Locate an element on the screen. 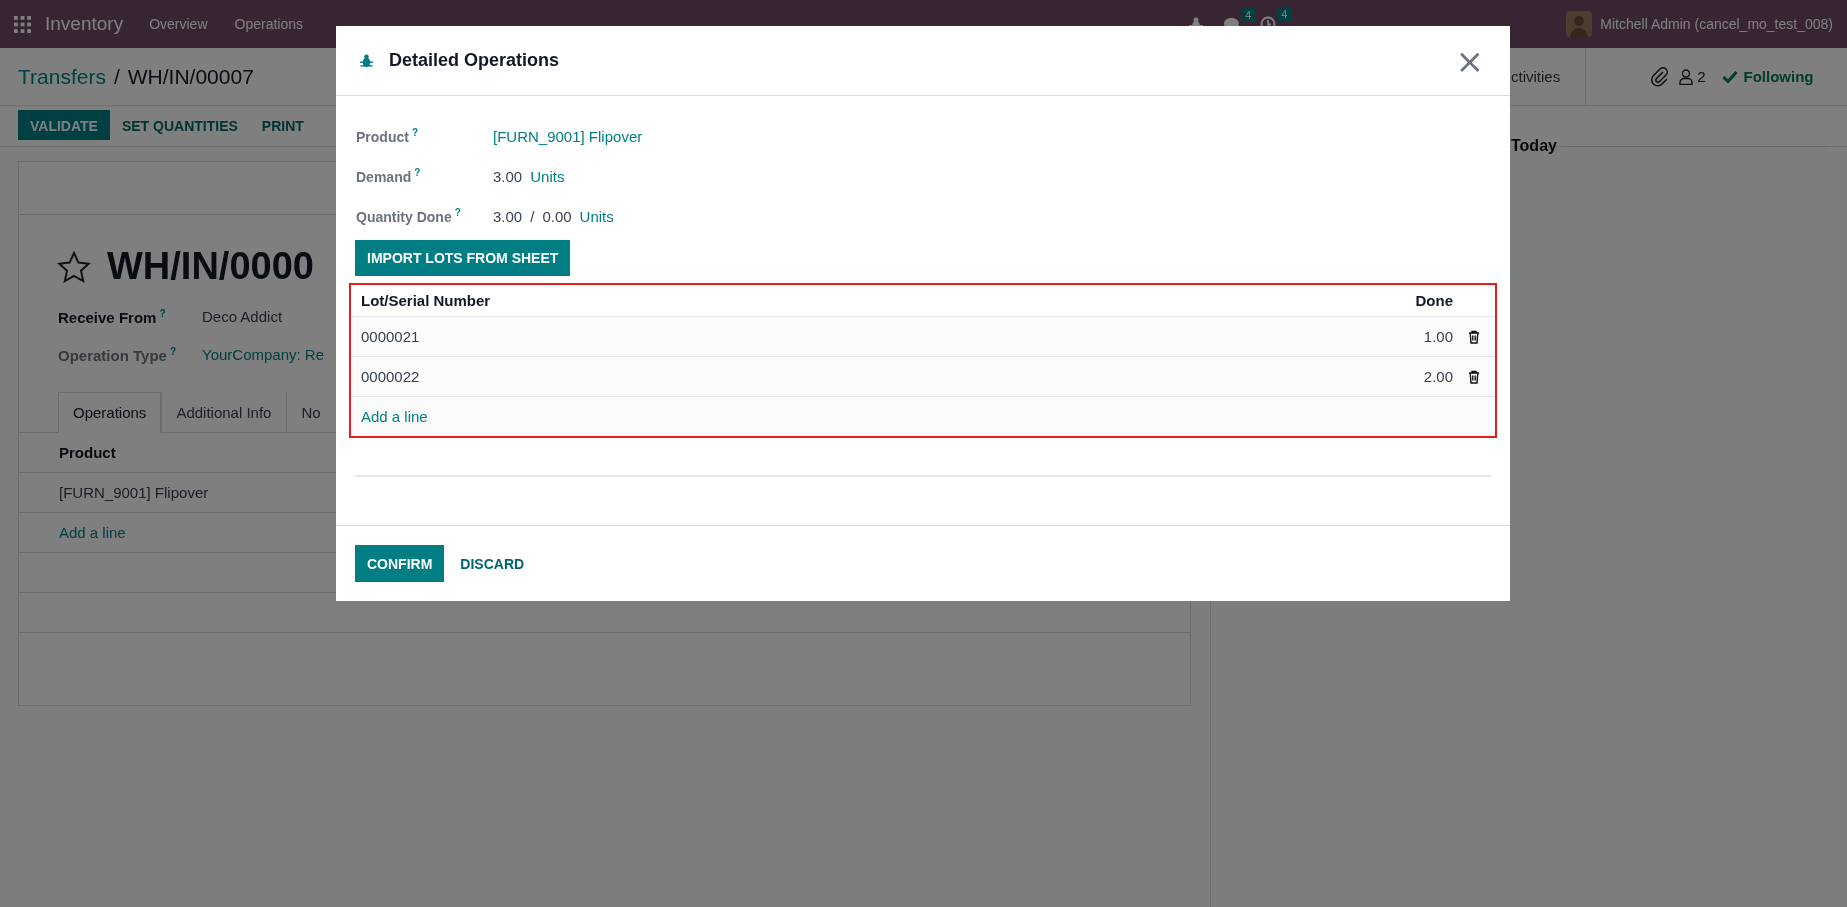 The width and height of the screenshot is (1847, 907). column-header: Lot/Serial Number is located at coordinates (426, 300).